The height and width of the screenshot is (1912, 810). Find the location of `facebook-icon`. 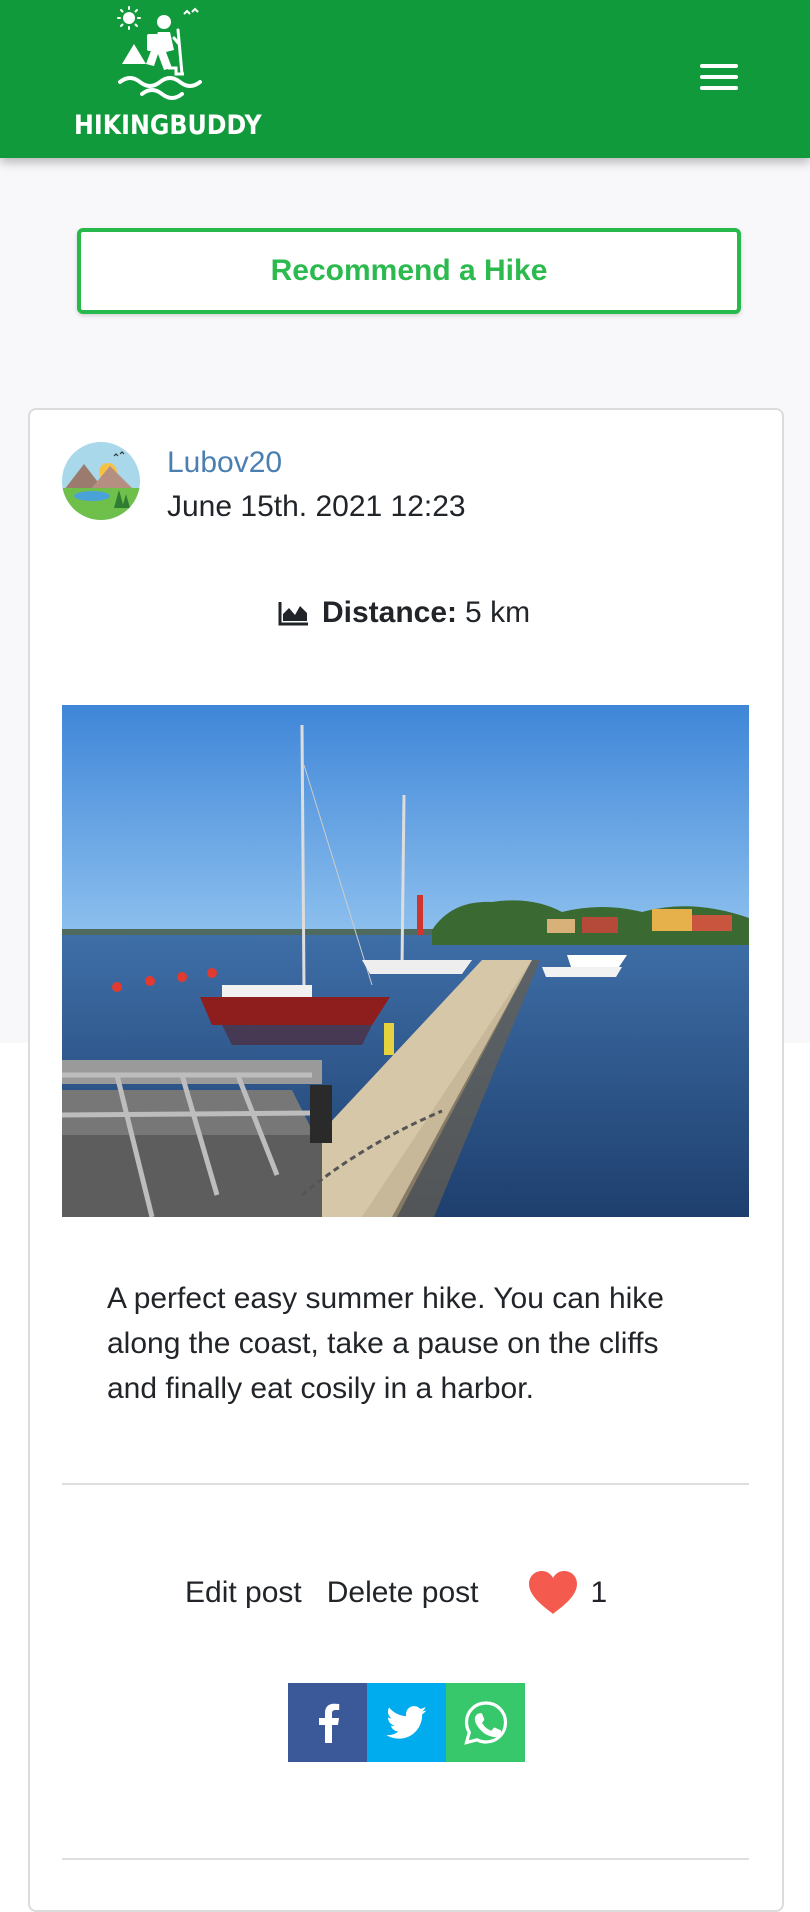

facebook-icon is located at coordinates (328, 1723).